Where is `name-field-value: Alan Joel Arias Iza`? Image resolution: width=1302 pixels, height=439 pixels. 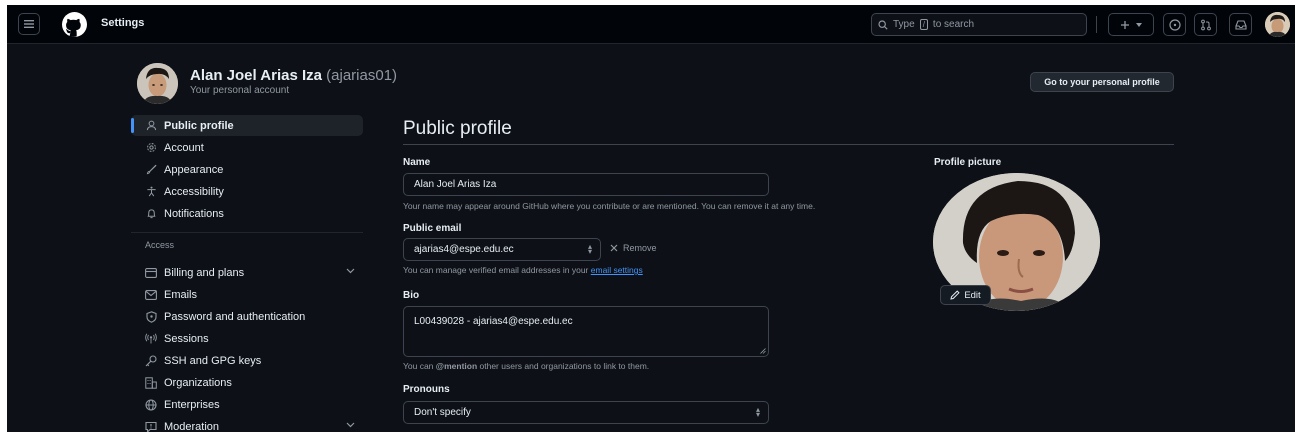 name-field-value: Alan Joel Arias Iza is located at coordinates (455, 184).